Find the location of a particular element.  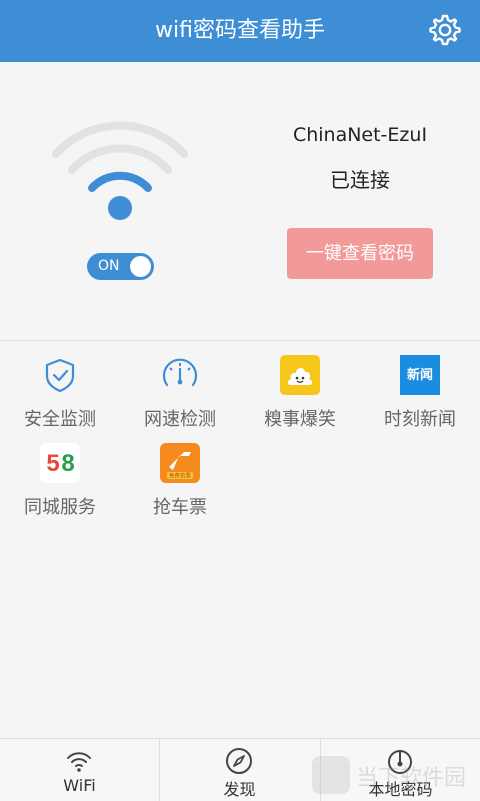

wifi-toggle: ON is located at coordinates (120, 266).